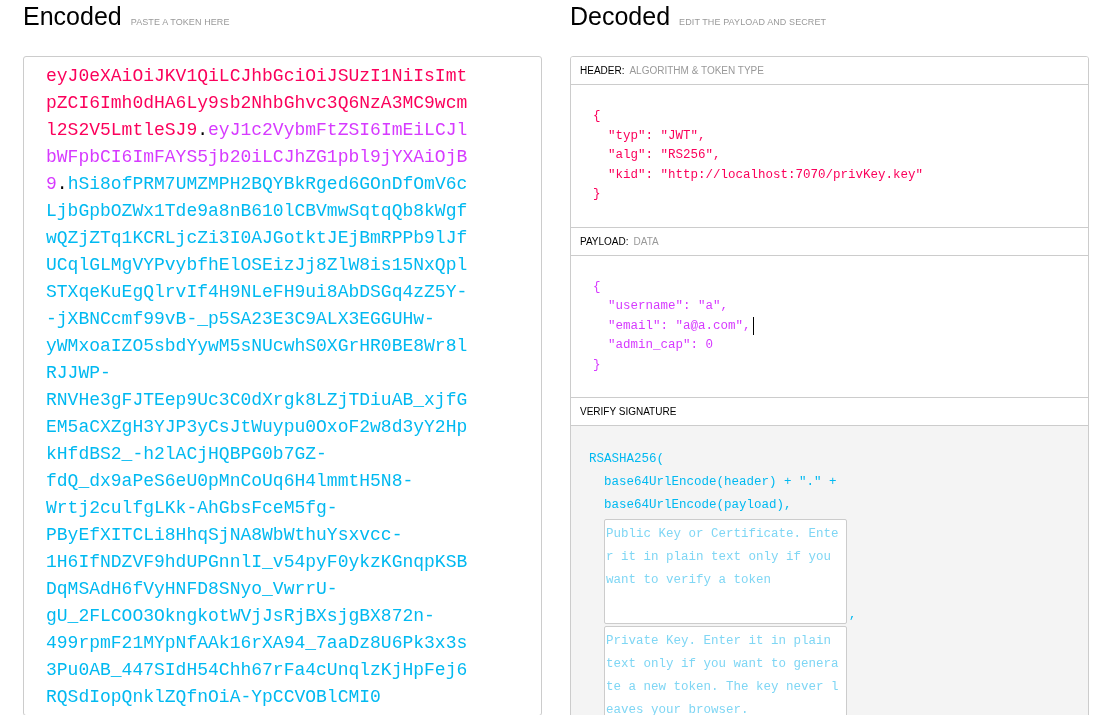 Image resolution: width=1110 pixels, height=715 pixels. What do you see at coordinates (257, 211) in the screenshot?
I see `token-line: LjbGpbOZWx1Tde9a8nB610lCBVmwSqtqQb8kWgf` at bounding box center [257, 211].